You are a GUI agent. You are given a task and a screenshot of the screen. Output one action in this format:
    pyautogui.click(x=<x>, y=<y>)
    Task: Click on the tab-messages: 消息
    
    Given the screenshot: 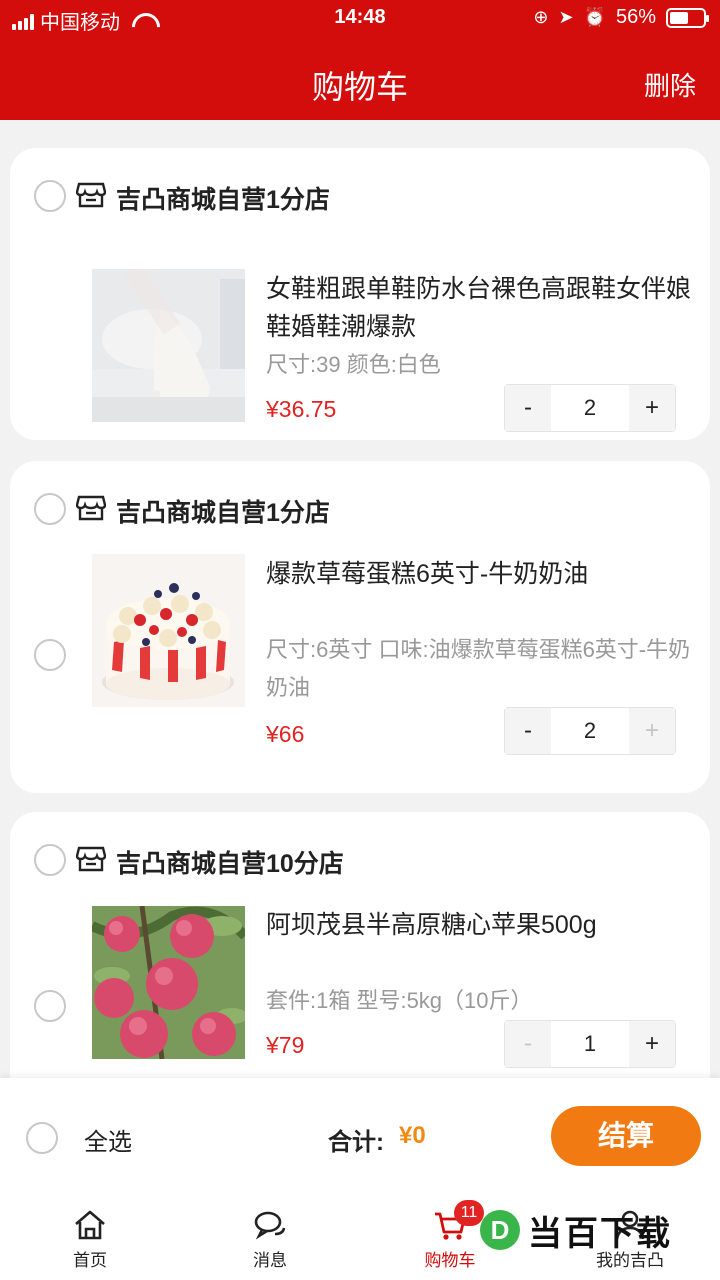 What is the action you would take?
    pyautogui.click(x=270, y=1239)
    